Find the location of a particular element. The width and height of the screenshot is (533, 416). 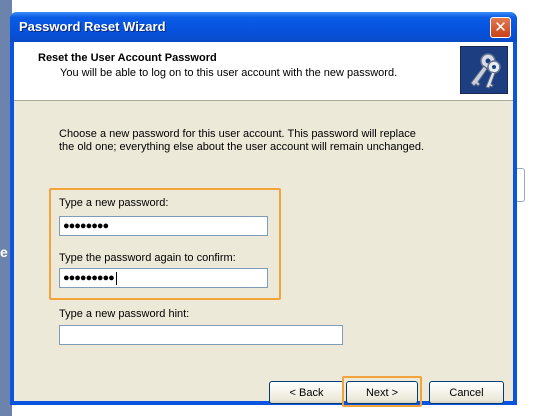

keys-icon is located at coordinates (484, 70).